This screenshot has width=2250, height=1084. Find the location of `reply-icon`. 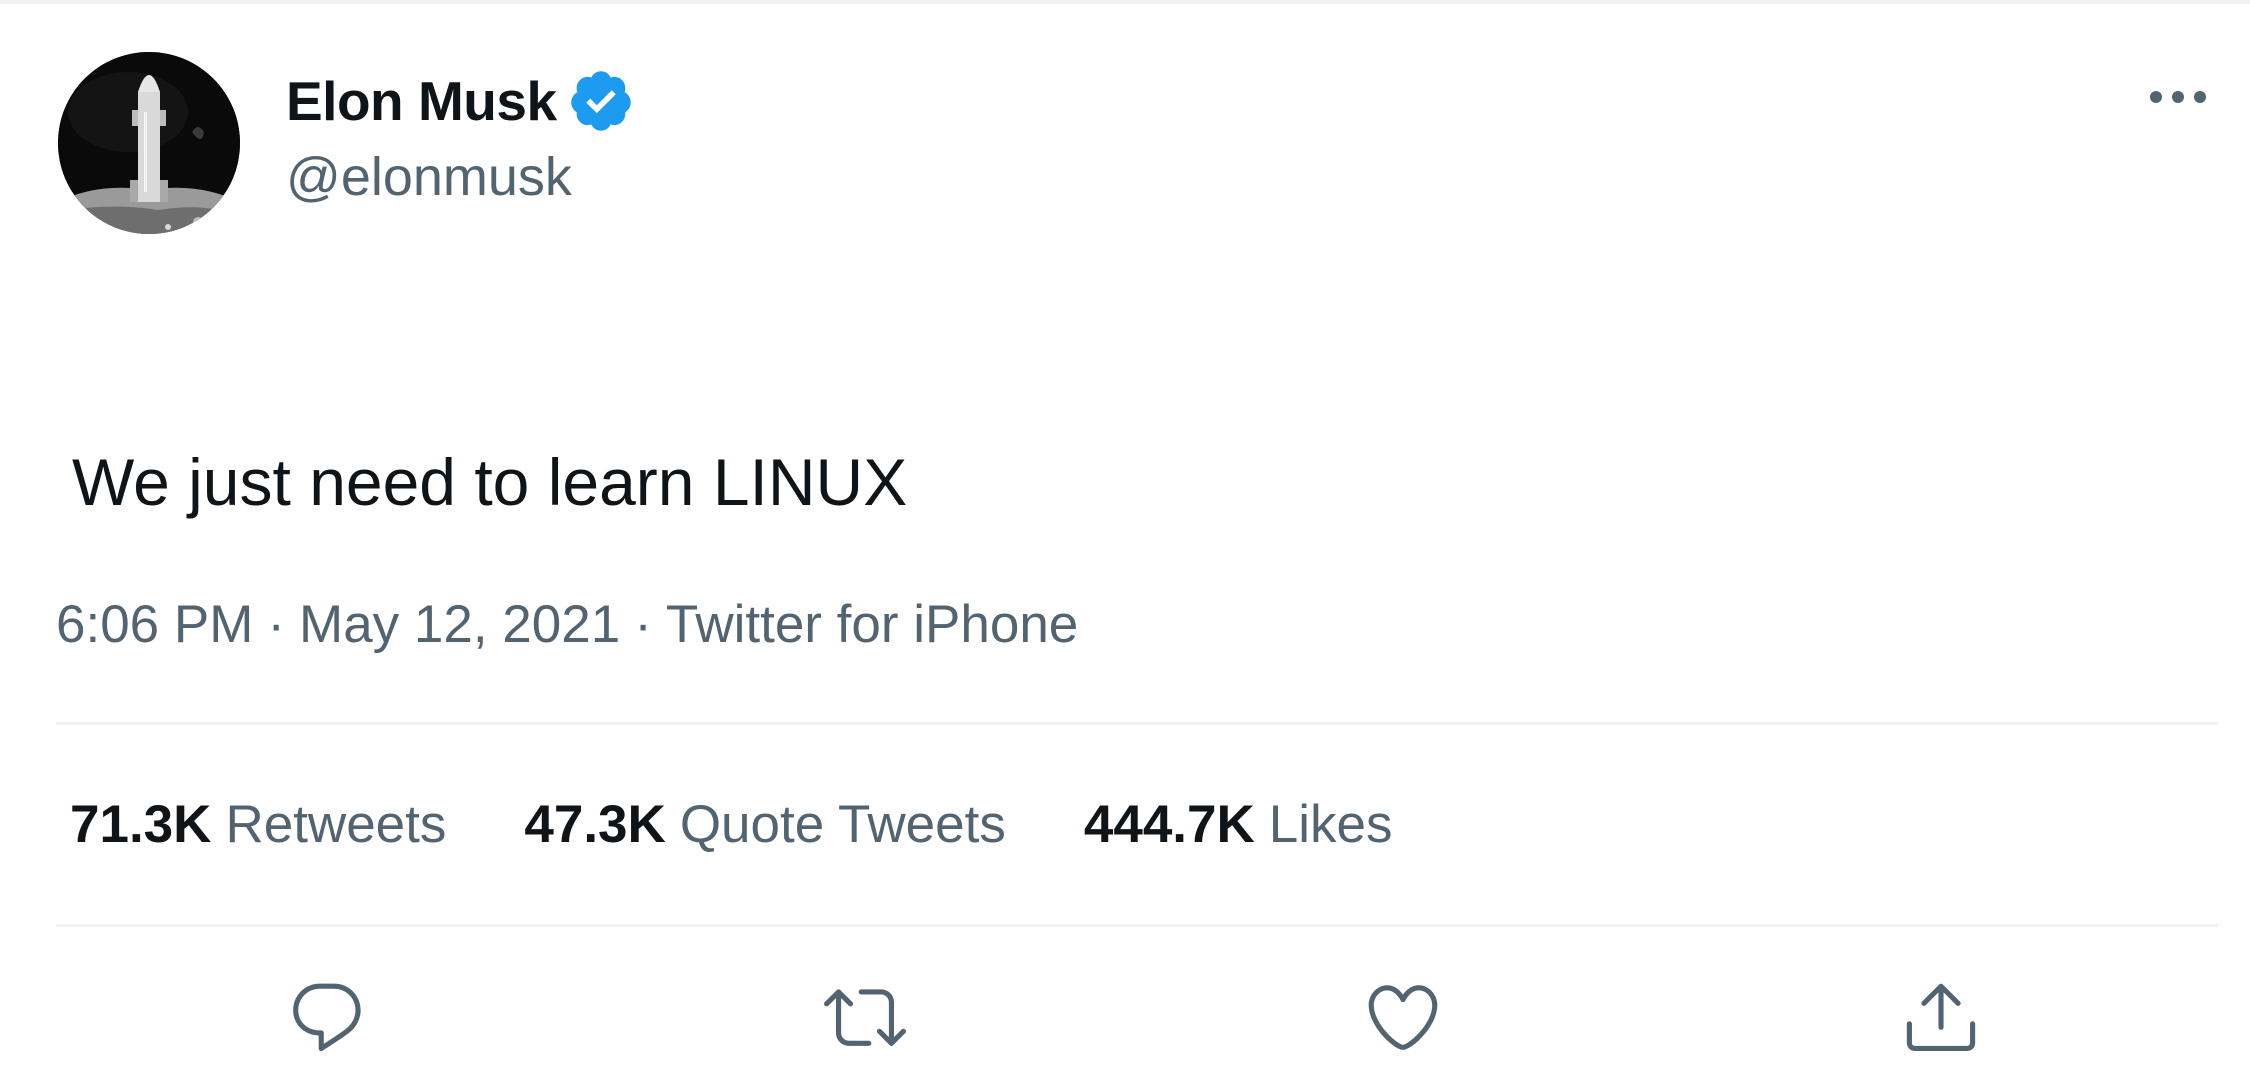

reply-icon is located at coordinates (327, 1017).